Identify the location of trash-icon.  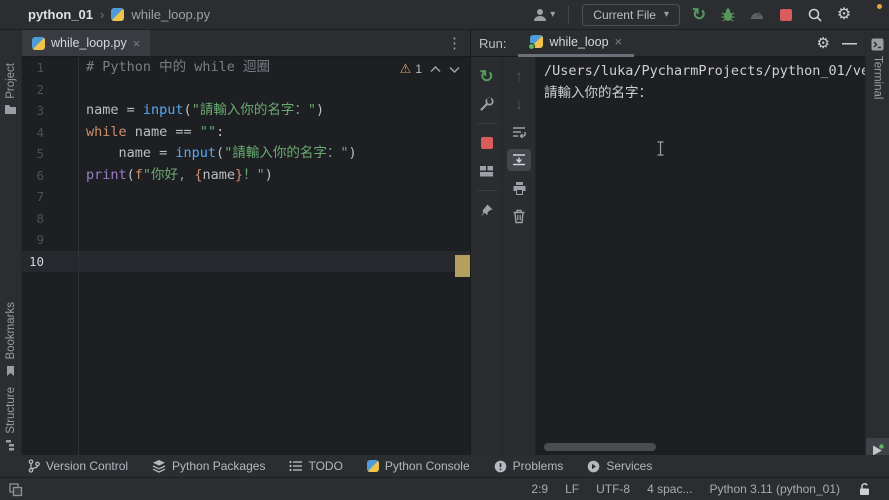
(519, 216).